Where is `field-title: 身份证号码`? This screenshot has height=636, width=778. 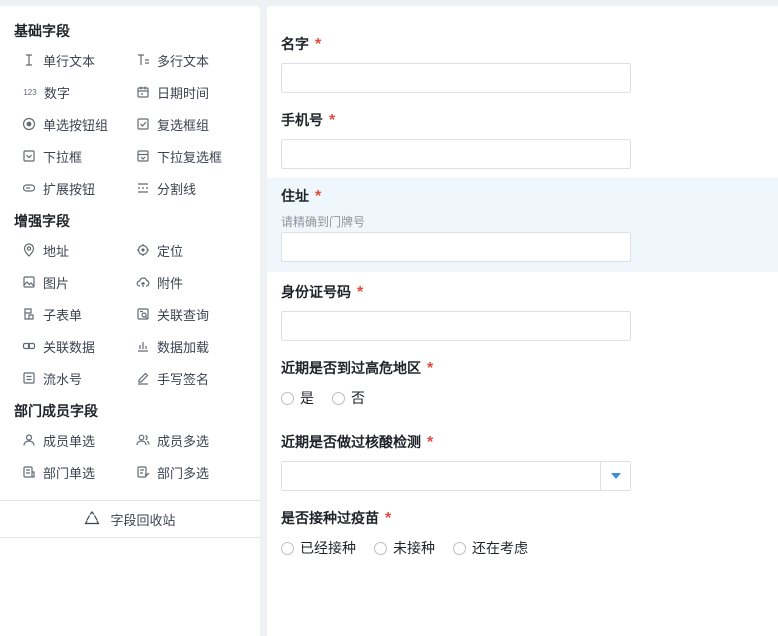
field-title: 身份证号码 is located at coordinates (316, 292).